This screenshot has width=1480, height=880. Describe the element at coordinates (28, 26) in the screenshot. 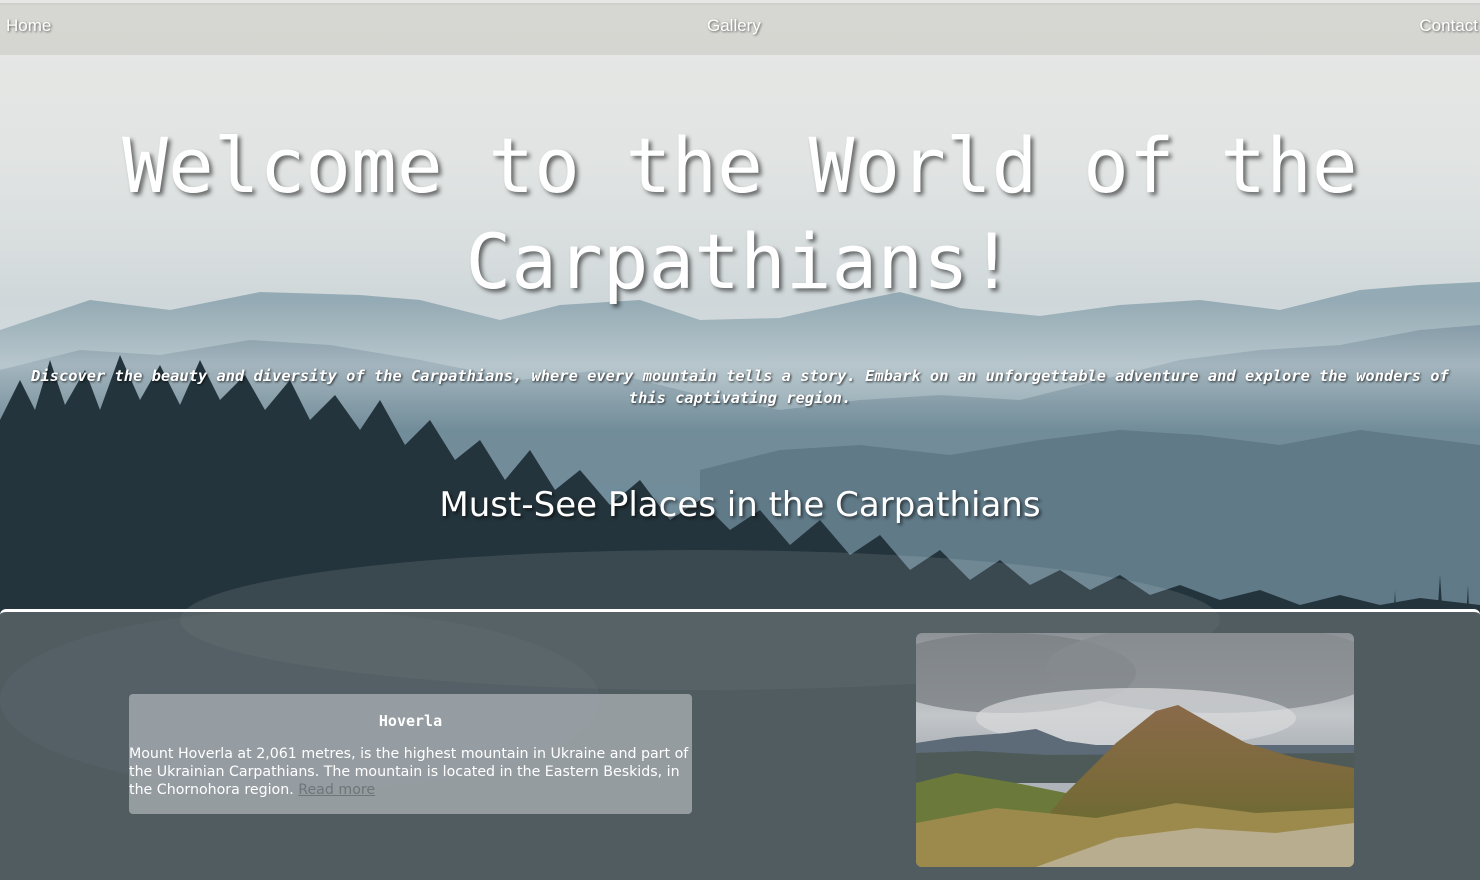

I see `nav-home-link: Home` at that location.